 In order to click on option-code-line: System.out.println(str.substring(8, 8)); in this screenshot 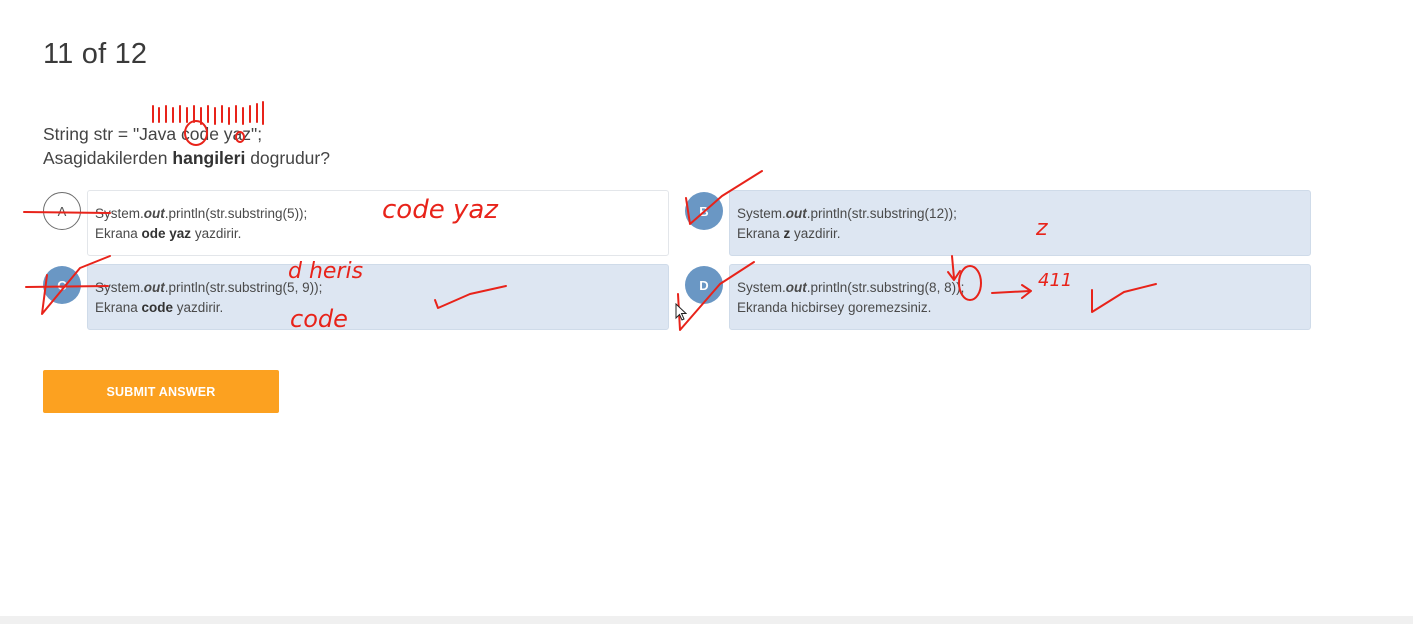, I will do `click(1019, 288)`.